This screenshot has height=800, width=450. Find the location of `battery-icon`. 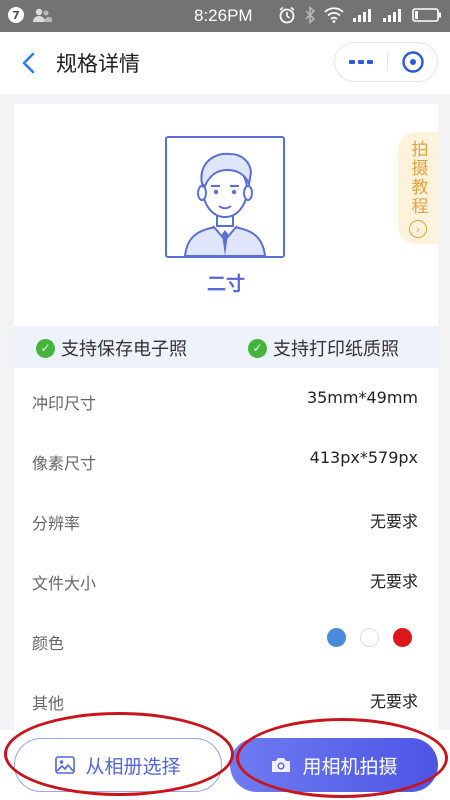

battery-icon is located at coordinates (426, 15).